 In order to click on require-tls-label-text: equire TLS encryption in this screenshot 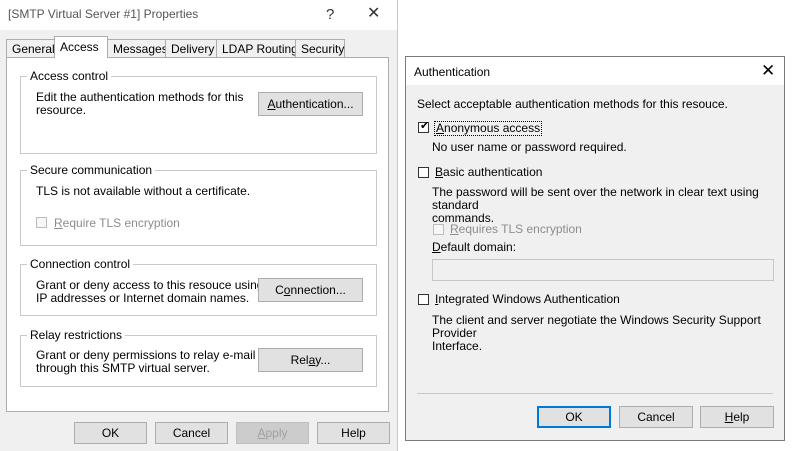, I will do `click(121, 223)`.